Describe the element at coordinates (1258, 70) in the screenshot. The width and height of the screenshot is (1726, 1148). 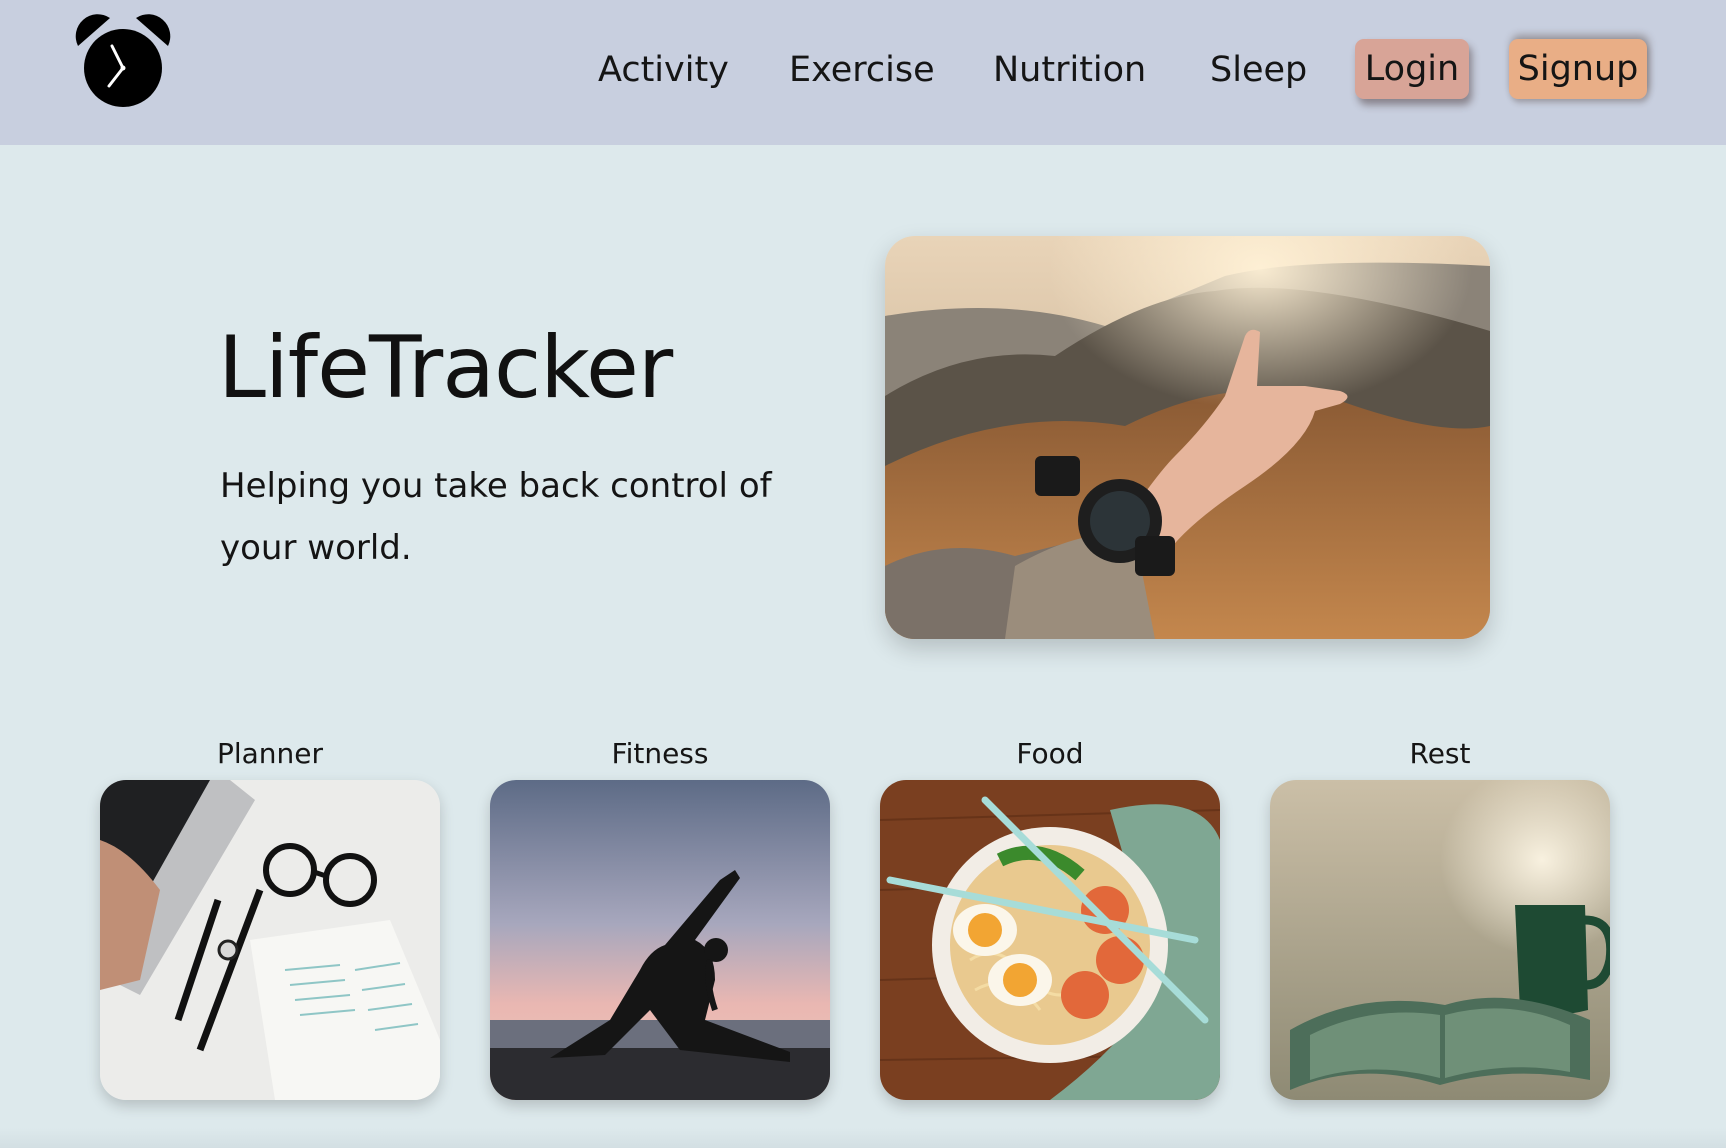
I see `nav-sleep-link: Sleep` at that location.